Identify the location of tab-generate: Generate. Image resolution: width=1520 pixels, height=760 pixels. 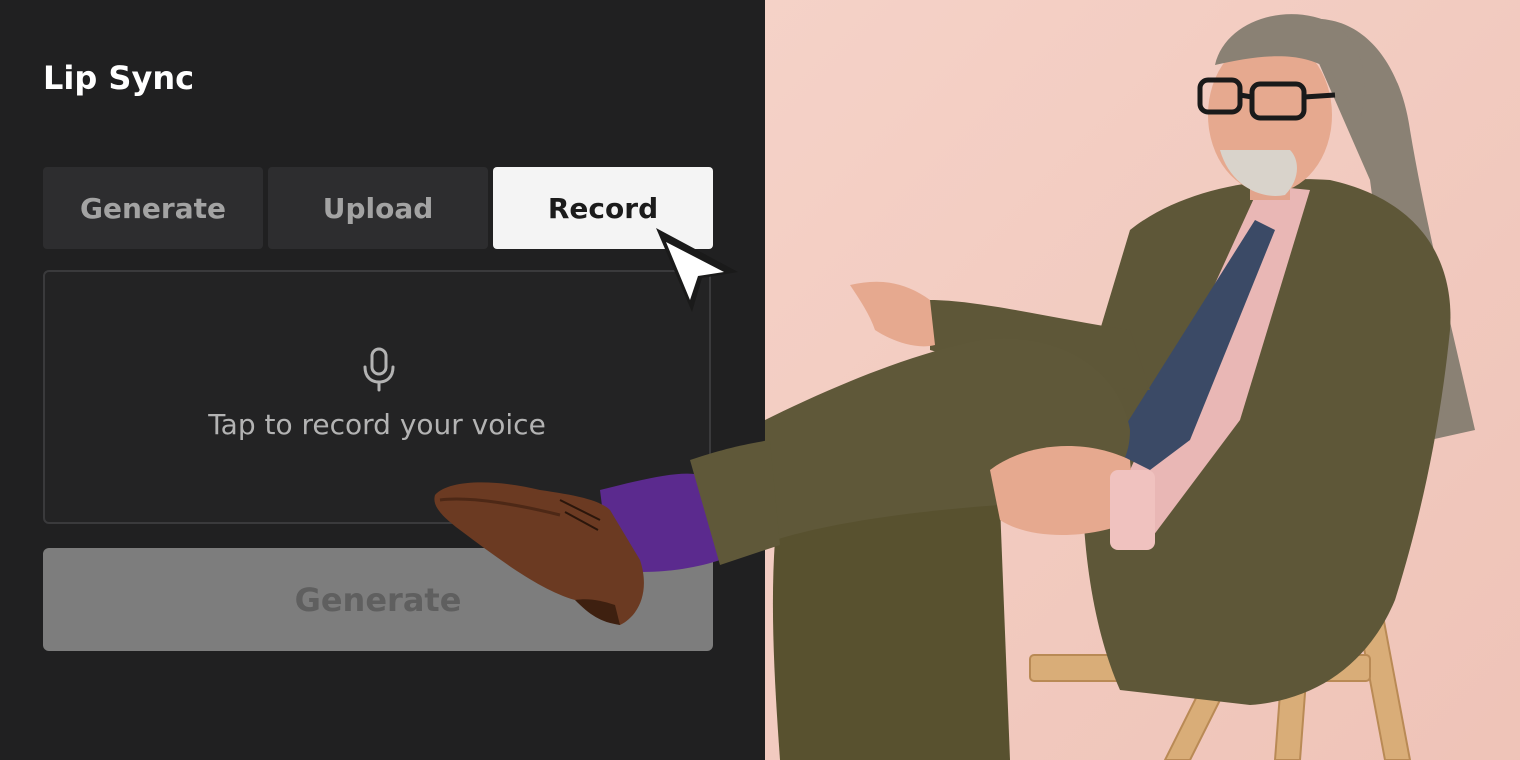
(153, 208).